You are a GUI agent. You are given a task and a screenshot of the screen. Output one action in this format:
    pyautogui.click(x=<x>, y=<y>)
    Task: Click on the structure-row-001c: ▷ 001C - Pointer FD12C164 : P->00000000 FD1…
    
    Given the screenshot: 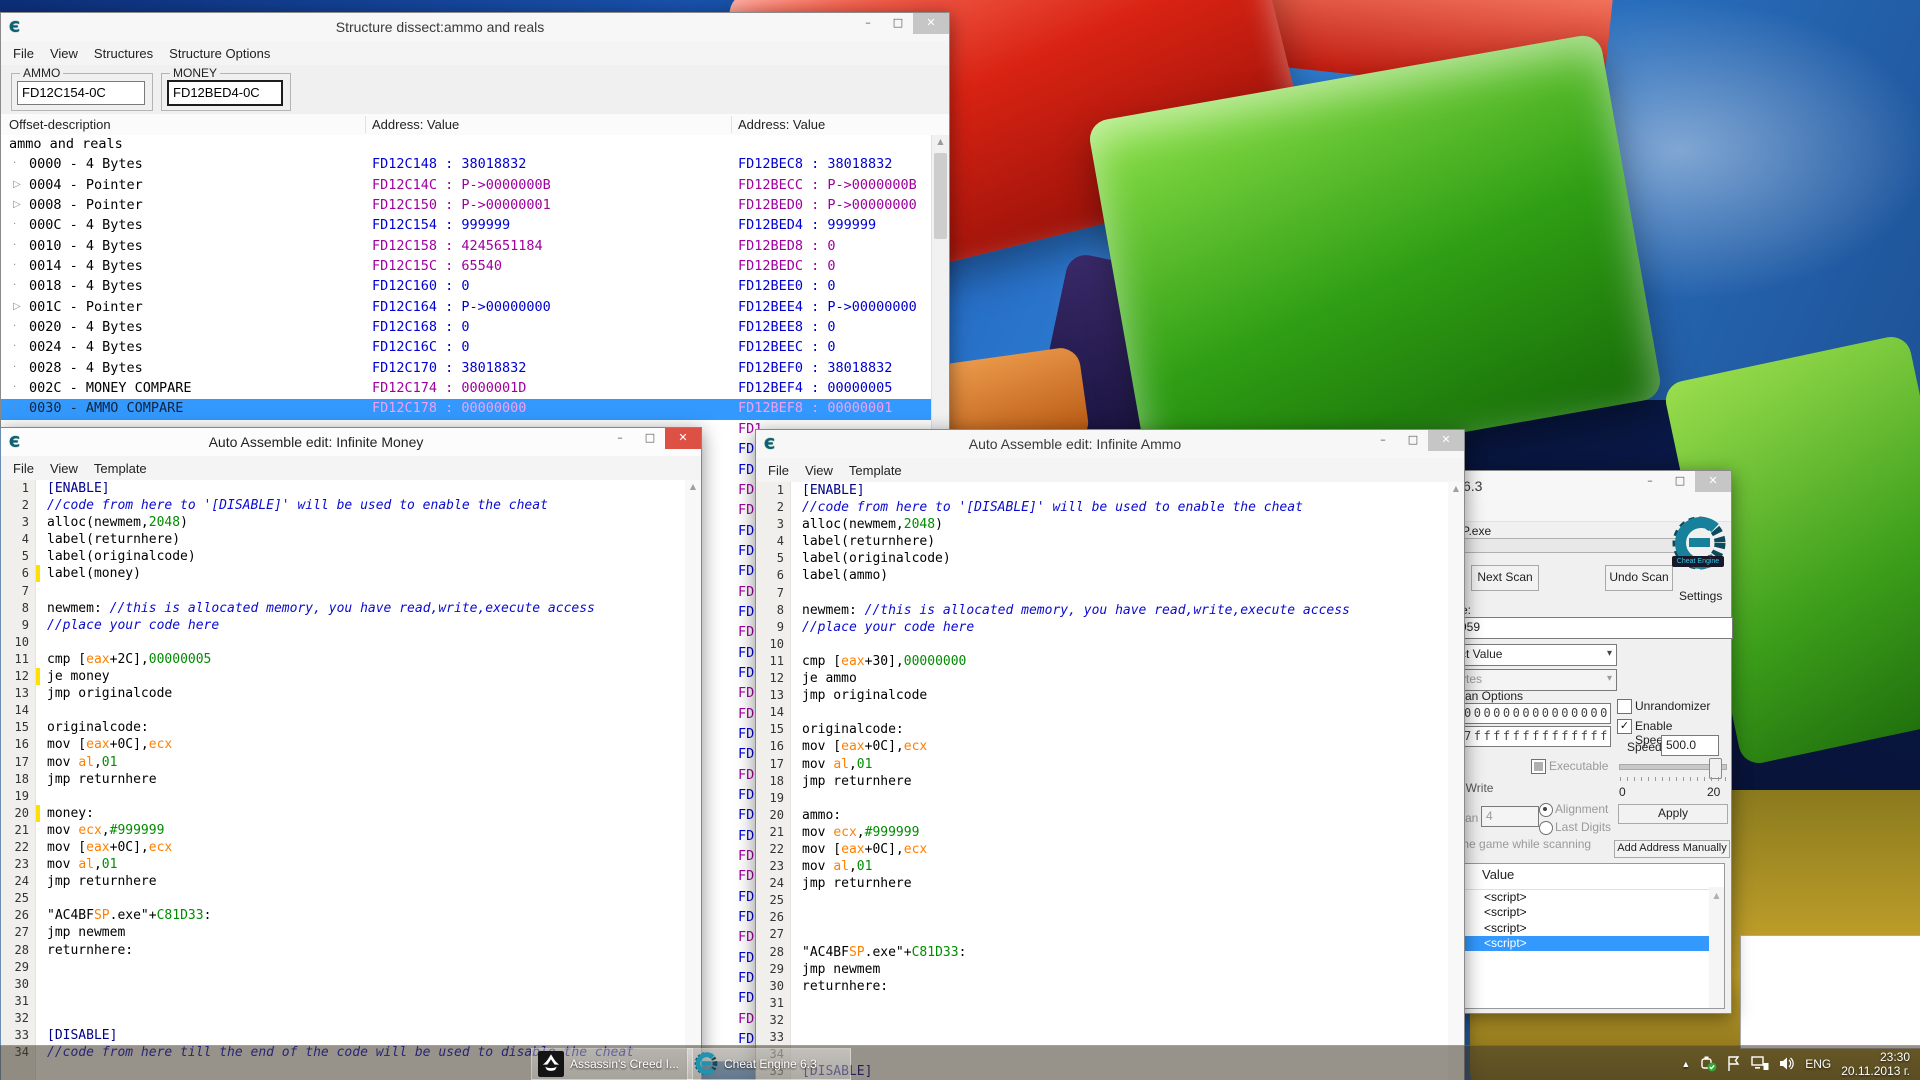 What is the action you would take?
    pyautogui.click(x=475, y=308)
    